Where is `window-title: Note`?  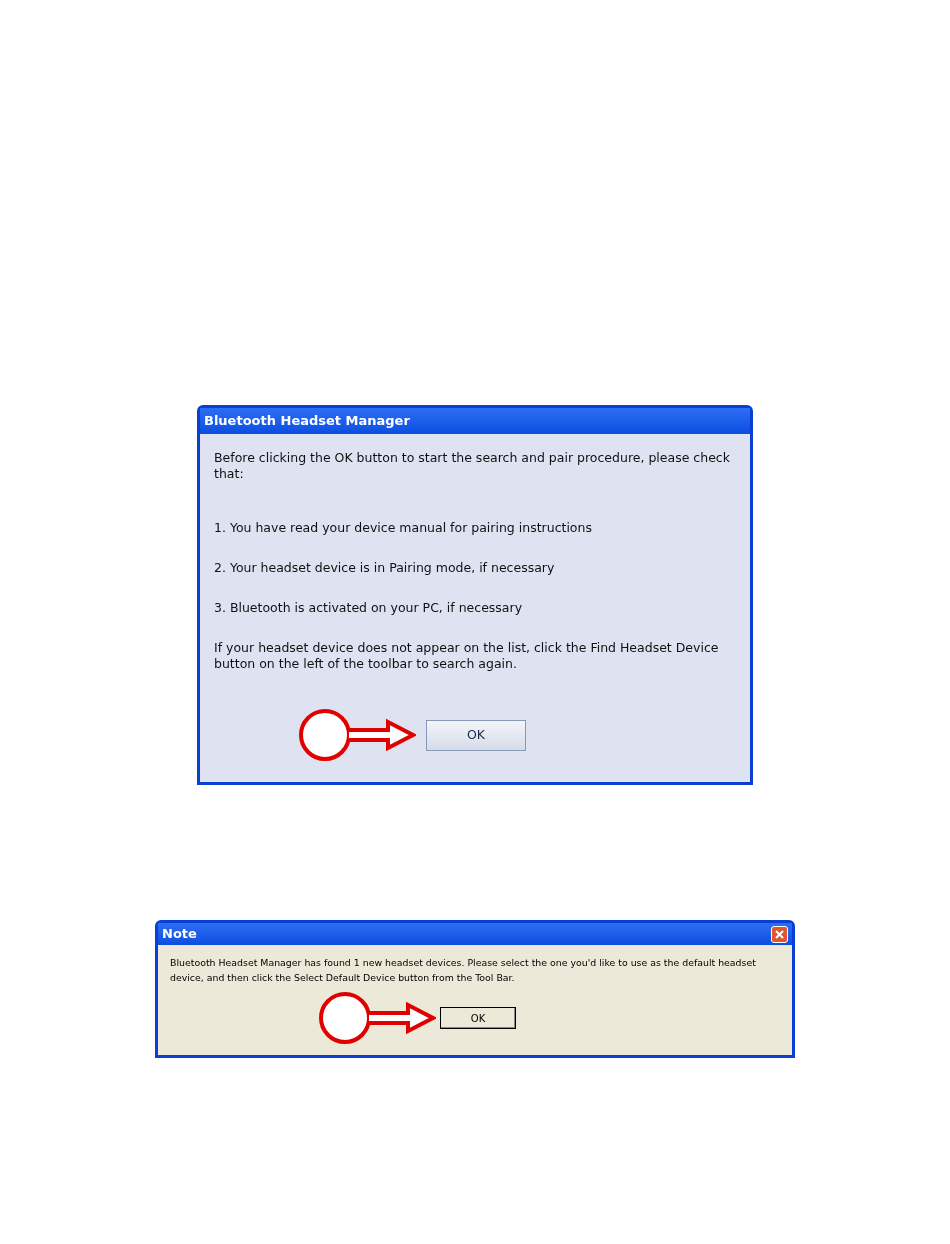 window-title: Note is located at coordinates (179, 934).